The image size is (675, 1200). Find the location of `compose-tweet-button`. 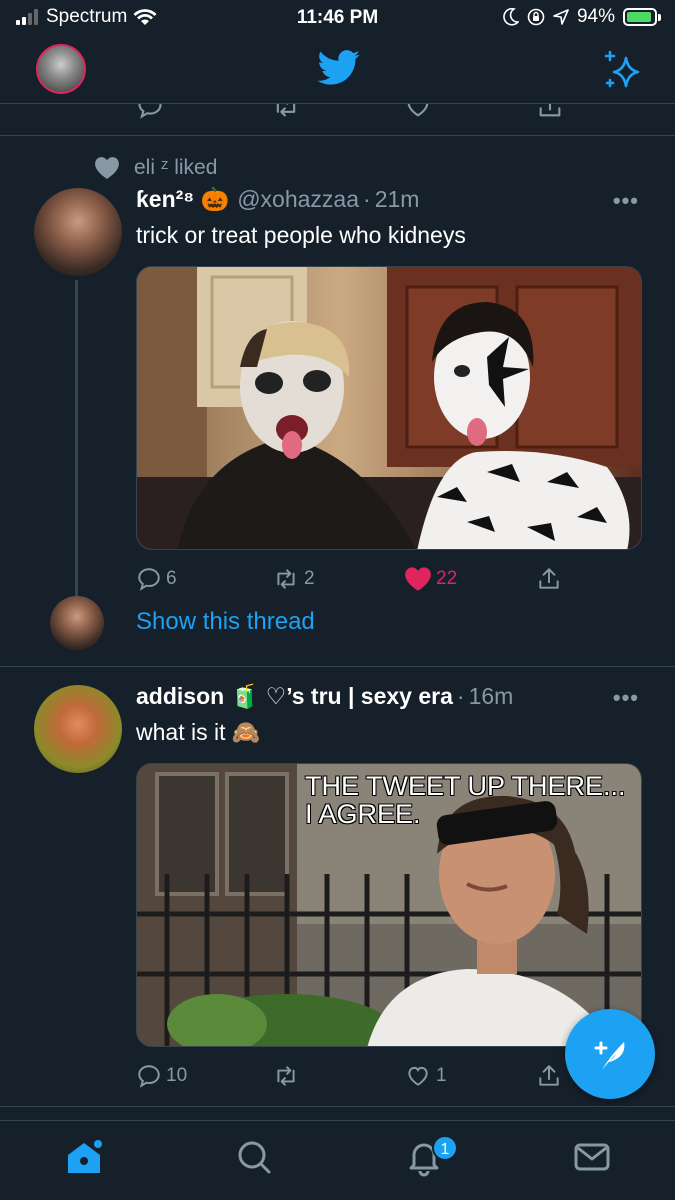

compose-tweet-button is located at coordinates (610, 1054).